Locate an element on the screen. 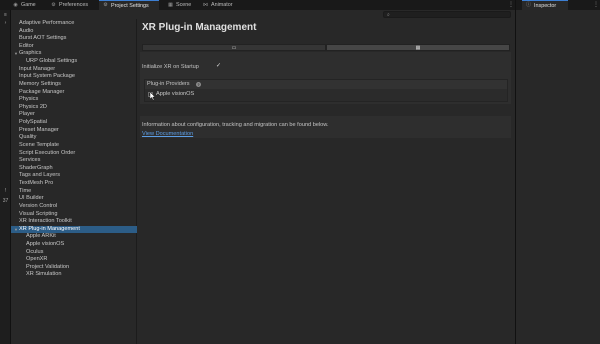 The height and width of the screenshot is (344, 600). inspector-icon: ⓘ is located at coordinates (529, 5).